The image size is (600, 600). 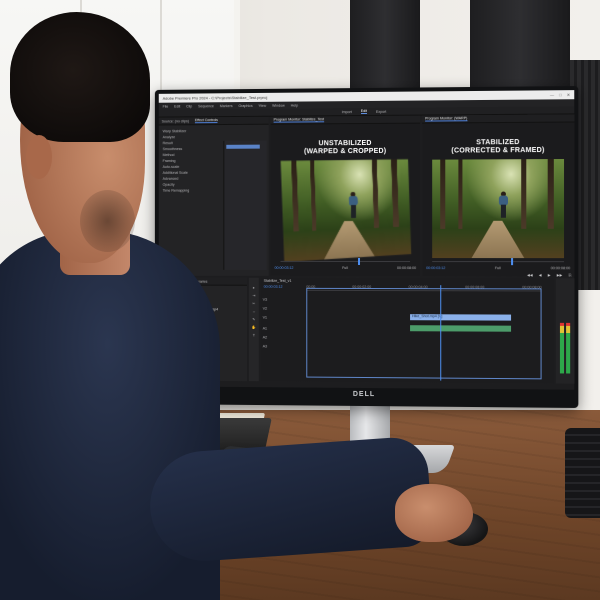 What do you see at coordinates (189, 106) in the screenshot?
I see `menu-clip: Clip` at bounding box center [189, 106].